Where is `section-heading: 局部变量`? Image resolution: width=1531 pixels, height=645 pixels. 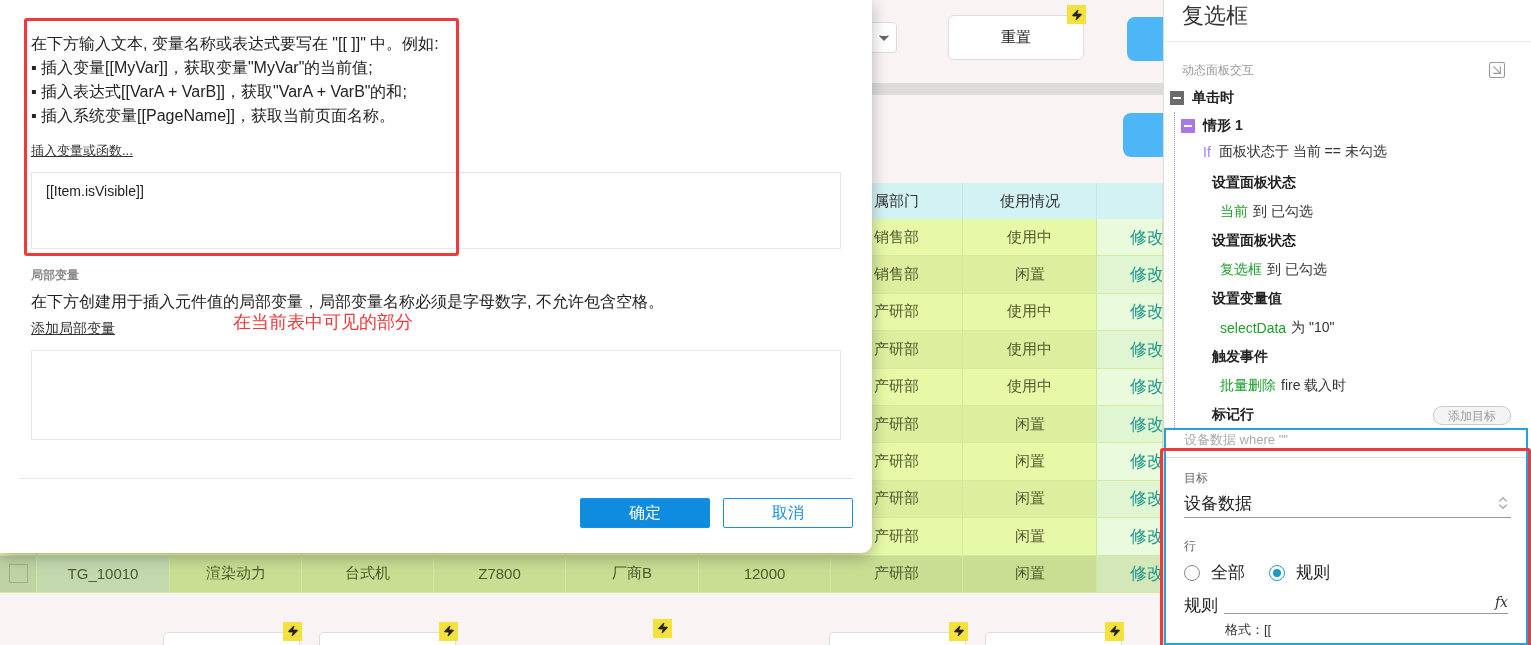
section-heading: 局部变量 is located at coordinates (55, 275).